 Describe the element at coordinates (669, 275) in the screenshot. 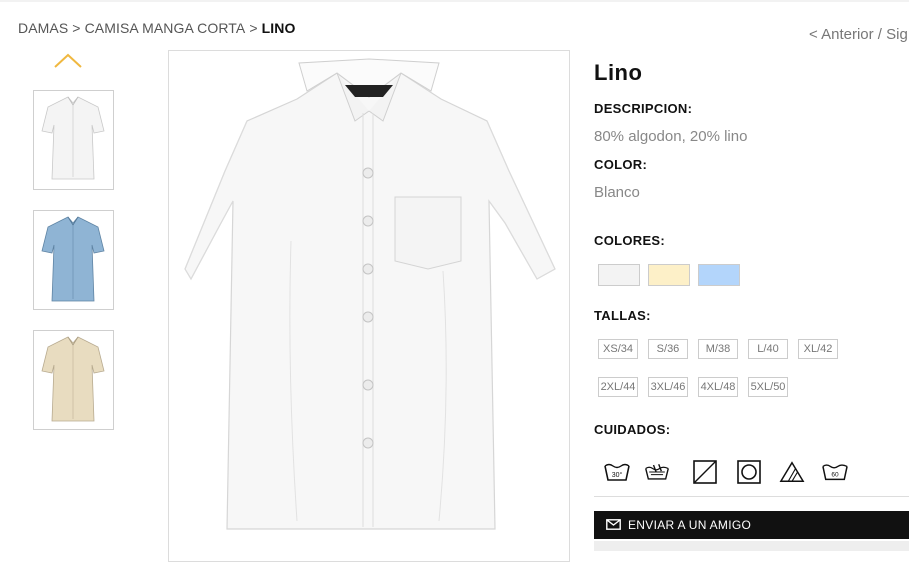

I see `color-swatch-cream` at that location.